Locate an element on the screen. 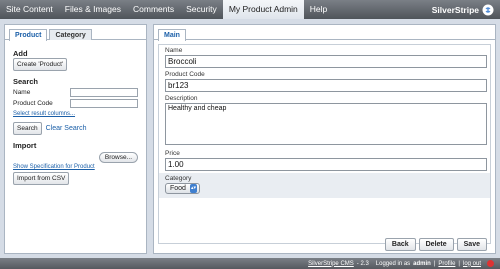 The image size is (500, 269). search-name-label: Name is located at coordinates (22, 92).